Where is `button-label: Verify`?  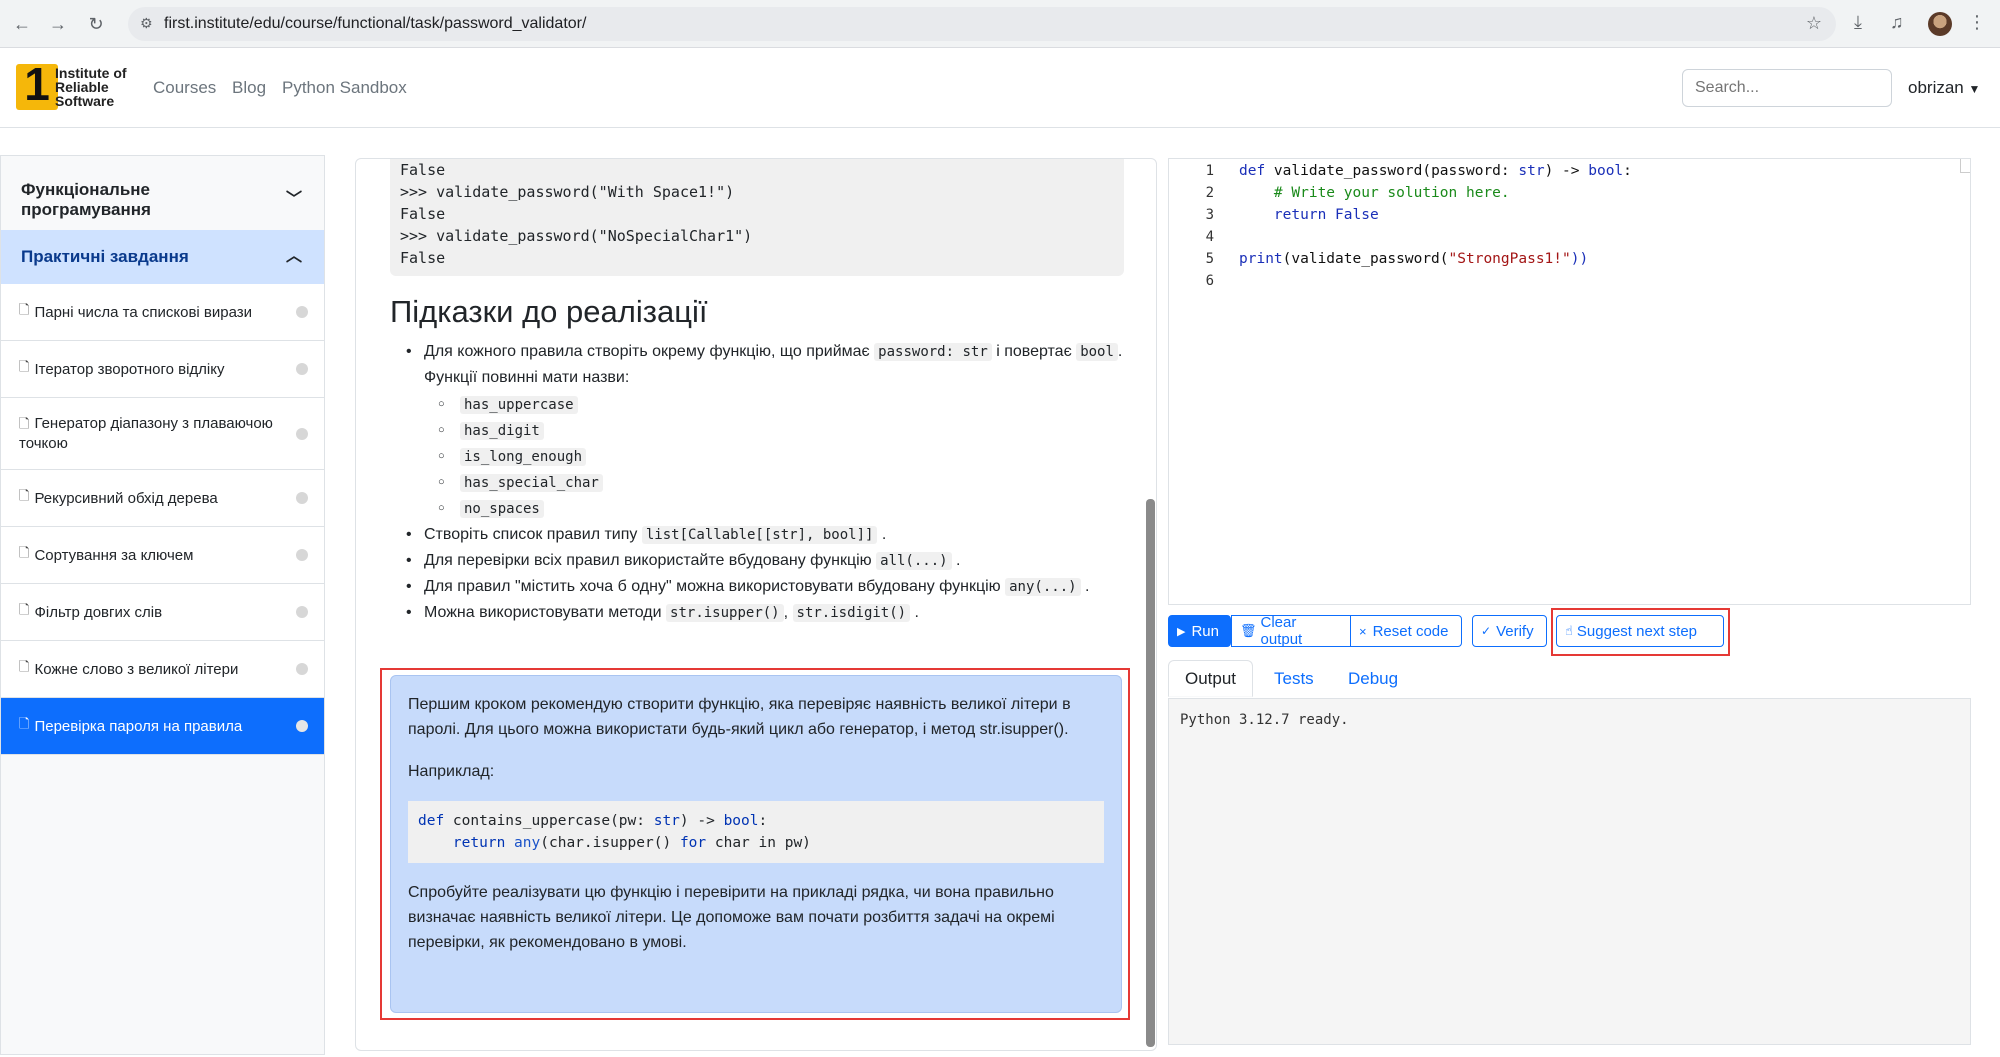 button-label: Verify is located at coordinates (1515, 631).